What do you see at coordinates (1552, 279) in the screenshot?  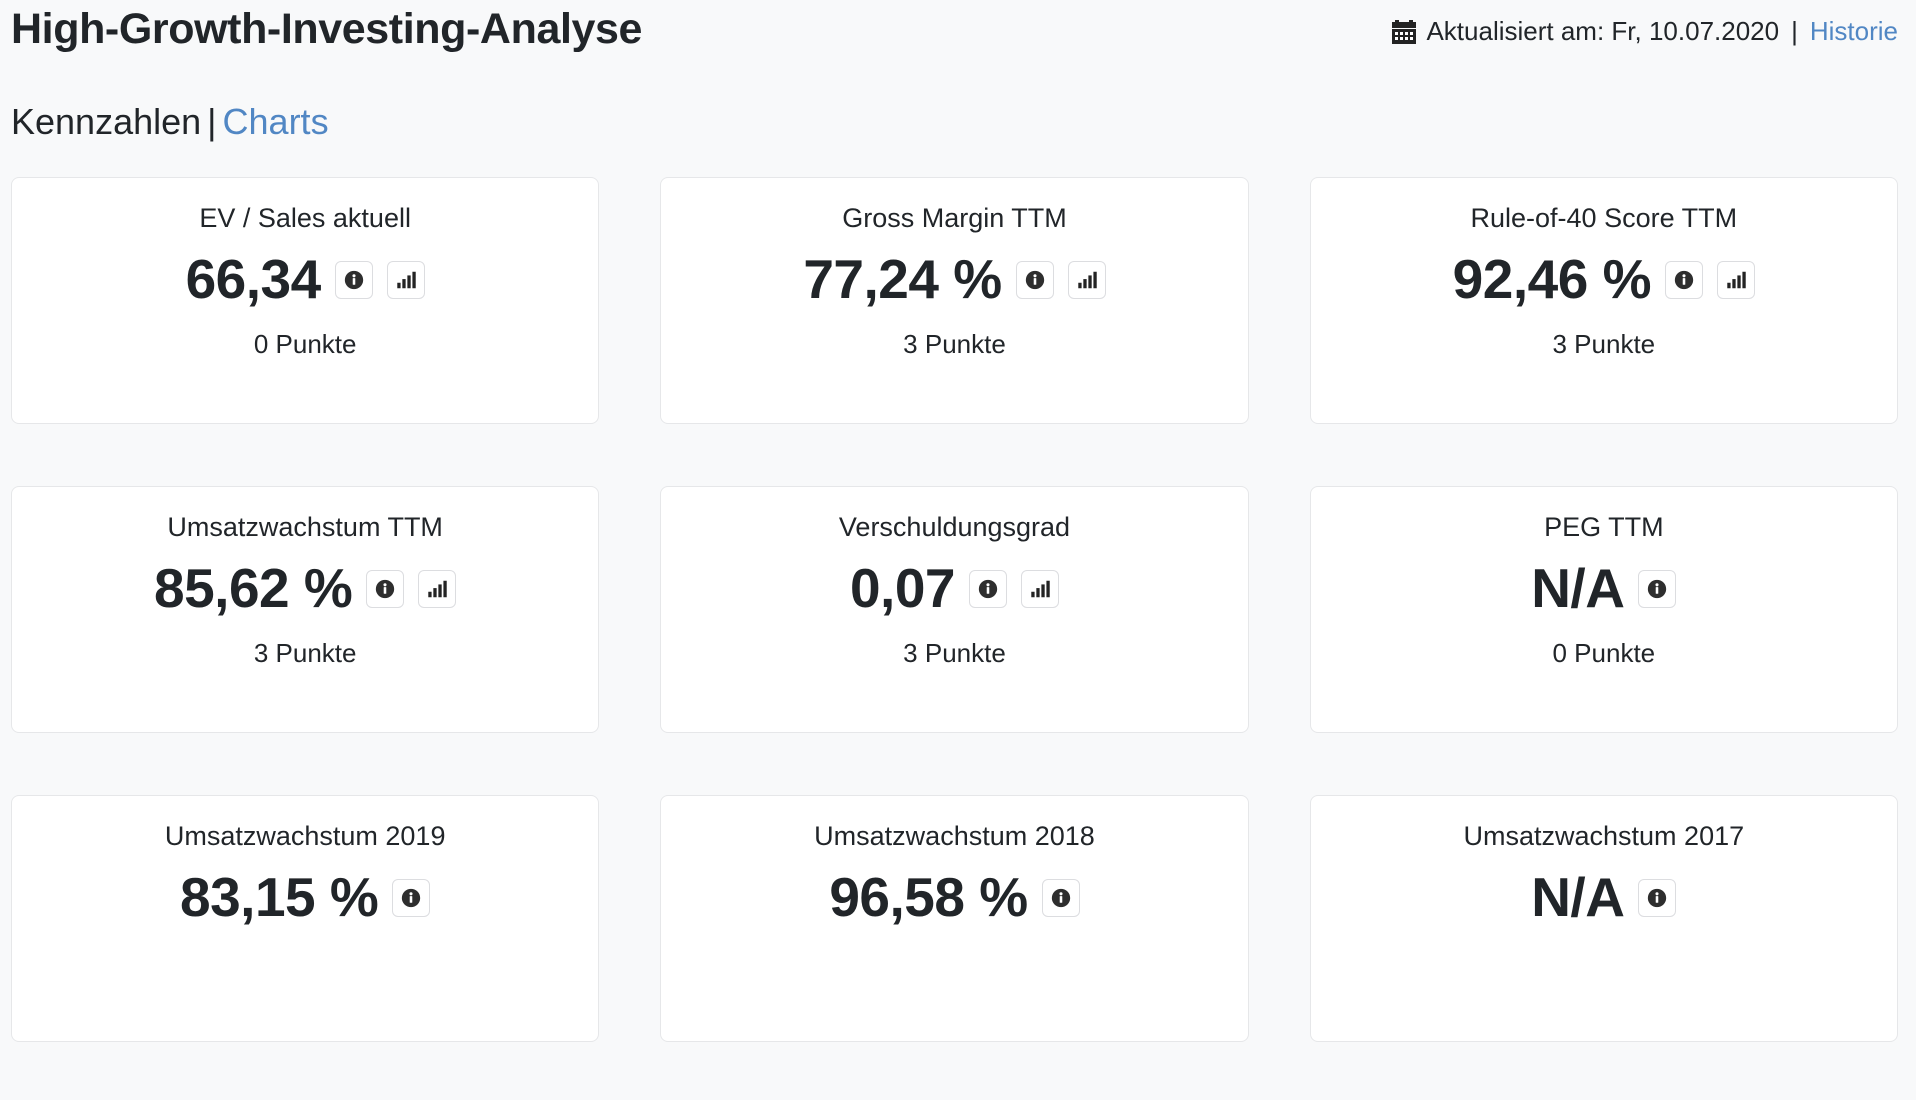 I see `metric-value: 92,46 %` at bounding box center [1552, 279].